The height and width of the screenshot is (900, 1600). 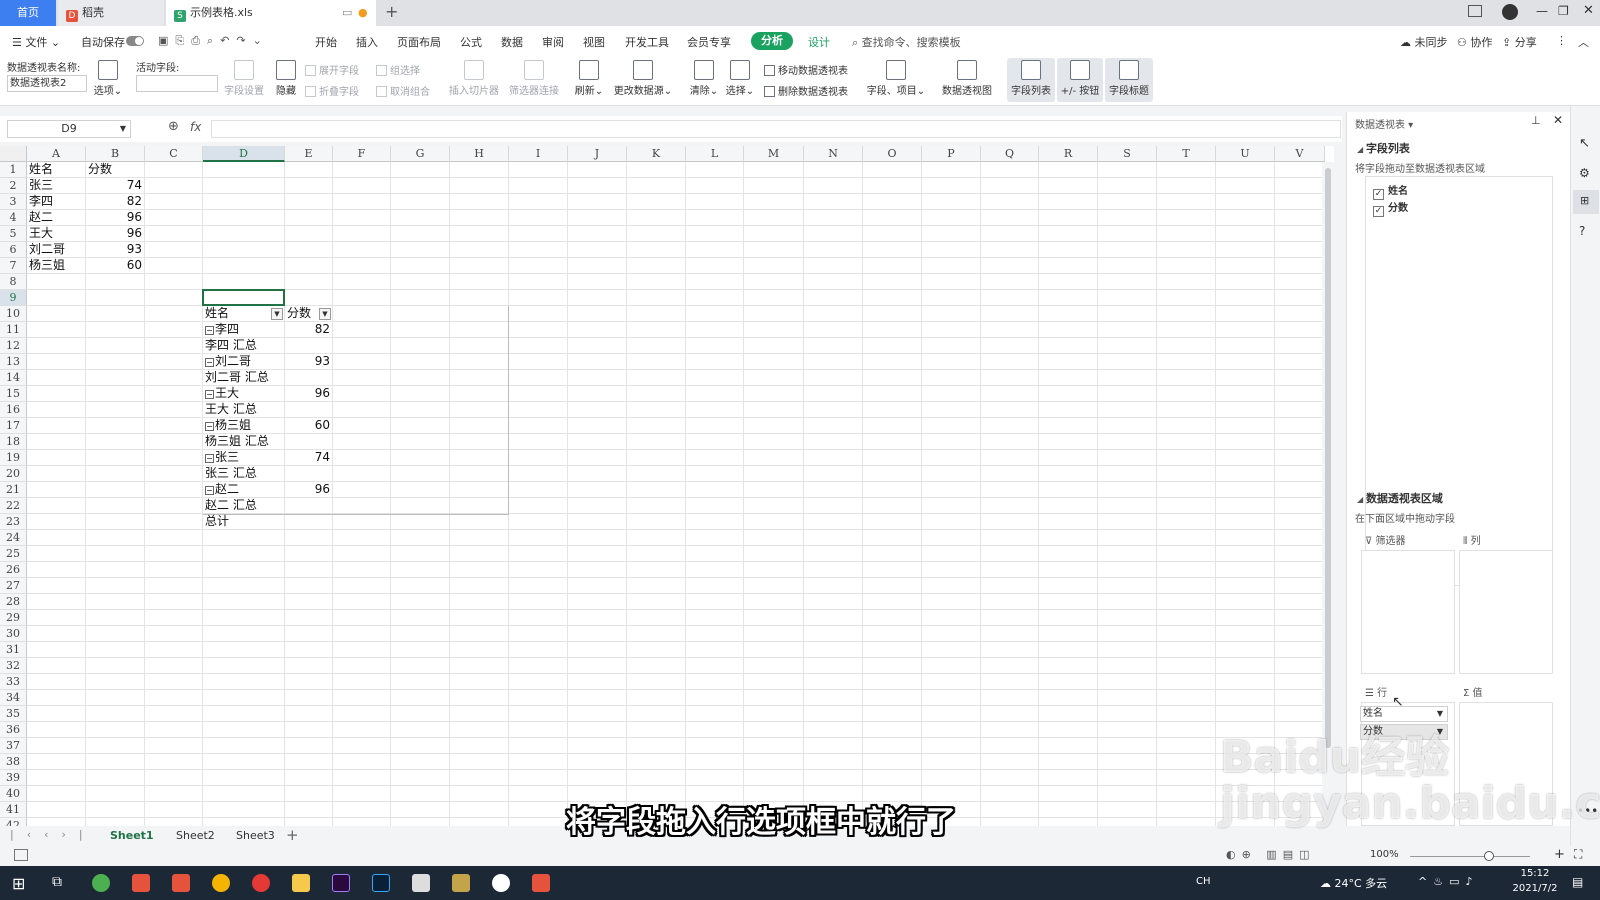 What do you see at coordinates (13, 554) in the screenshot?
I see `row-header: 25` at bounding box center [13, 554].